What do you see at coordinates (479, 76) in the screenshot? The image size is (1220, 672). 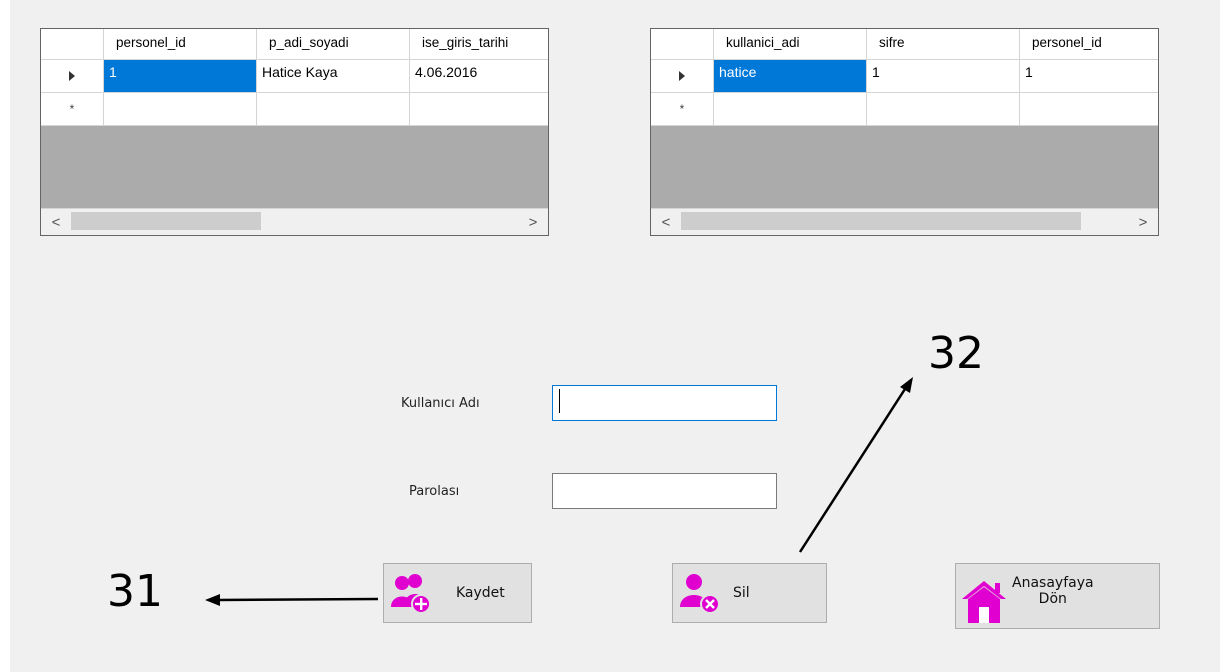 I see `table-cell: 4.06.2016` at bounding box center [479, 76].